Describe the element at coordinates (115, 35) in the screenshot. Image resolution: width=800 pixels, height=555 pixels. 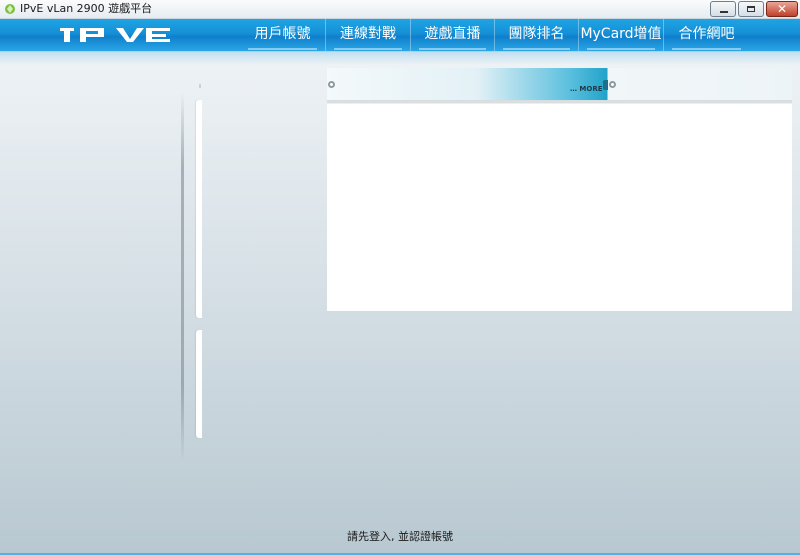
I see `ipve-logo` at that location.